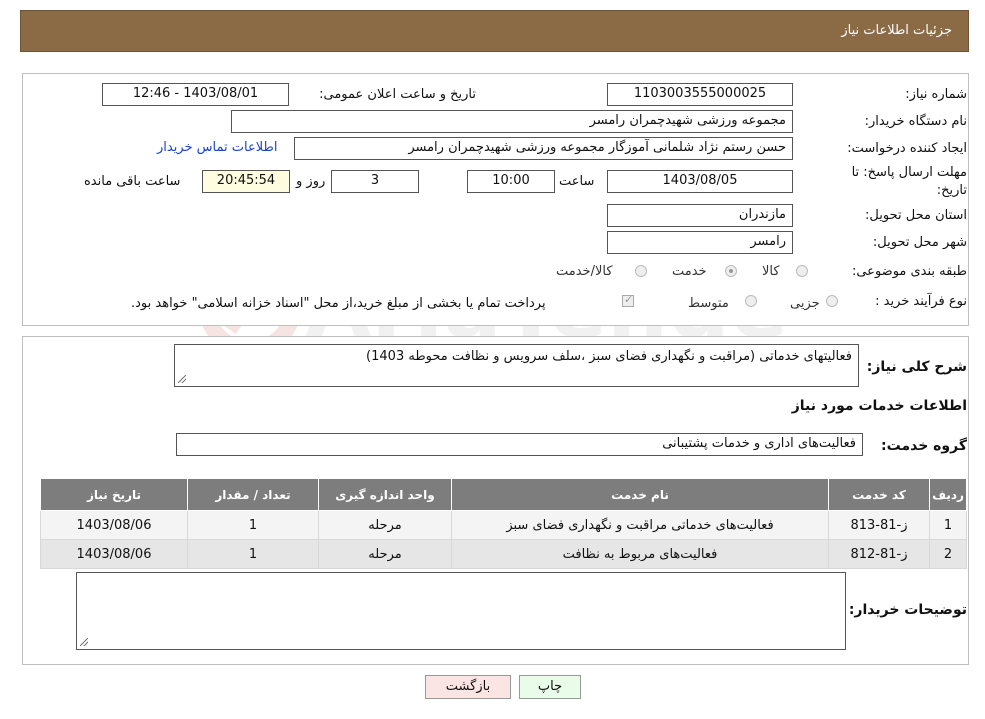 This screenshot has height=719, width=985. What do you see at coordinates (511, 181) in the screenshot?
I see `deadline-time-field: 10:00` at bounding box center [511, 181].